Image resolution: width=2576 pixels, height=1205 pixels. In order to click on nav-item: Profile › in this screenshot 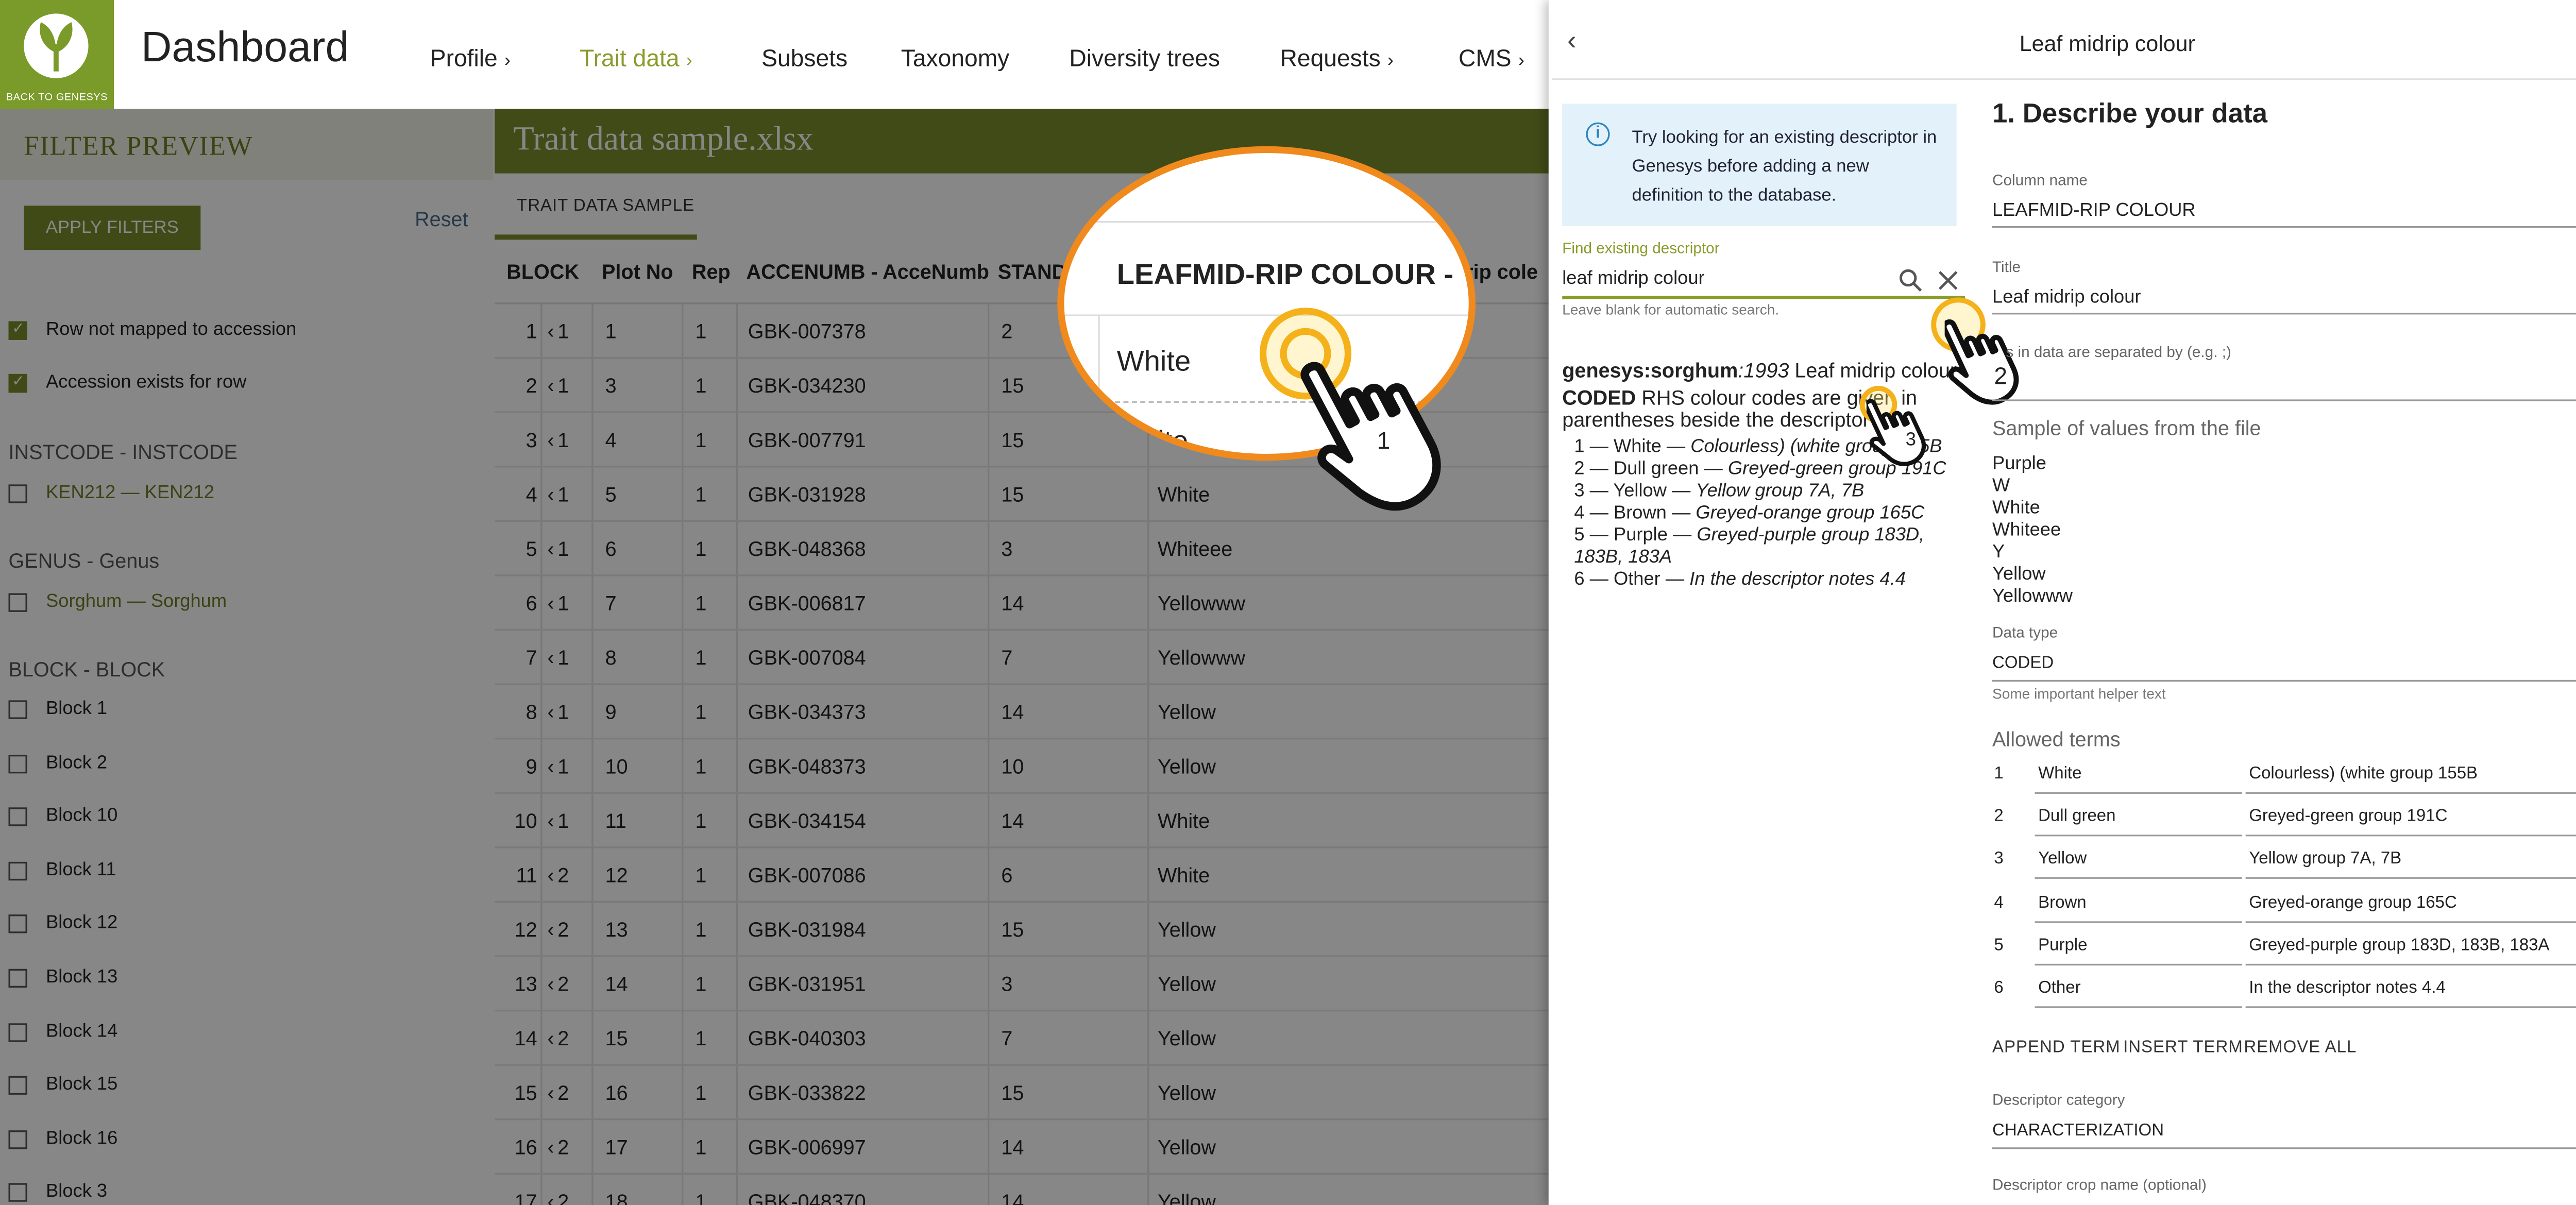, I will do `click(471, 58)`.